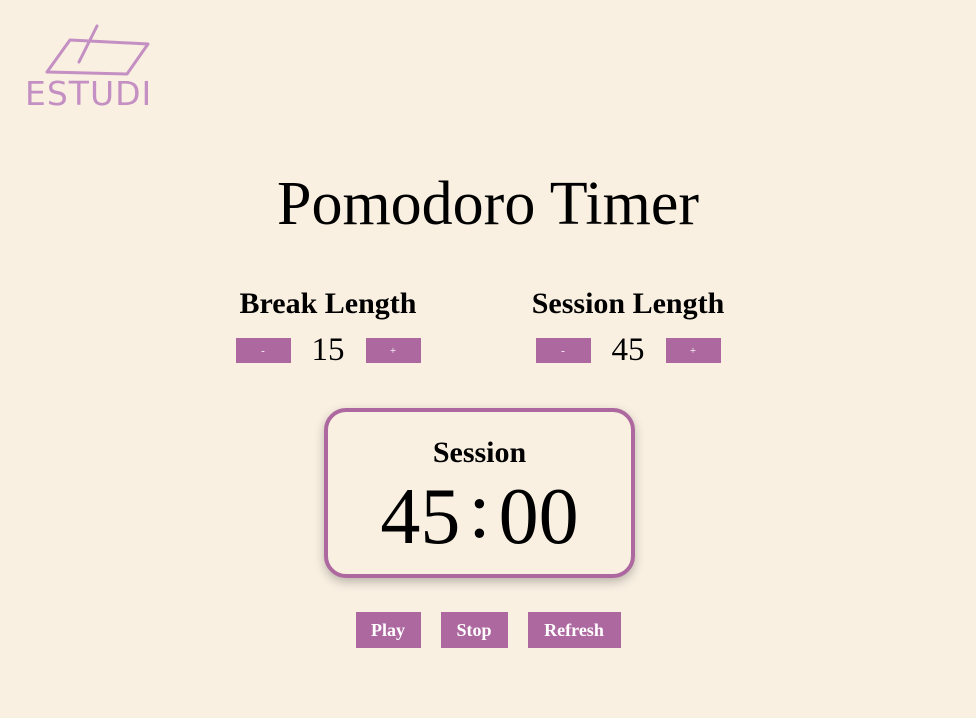 This screenshot has width=976, height=718. What do you see at coordinates (393, 350) in the screenshot?
I see `break-increment-button: +` at bounding box center [393, 350].